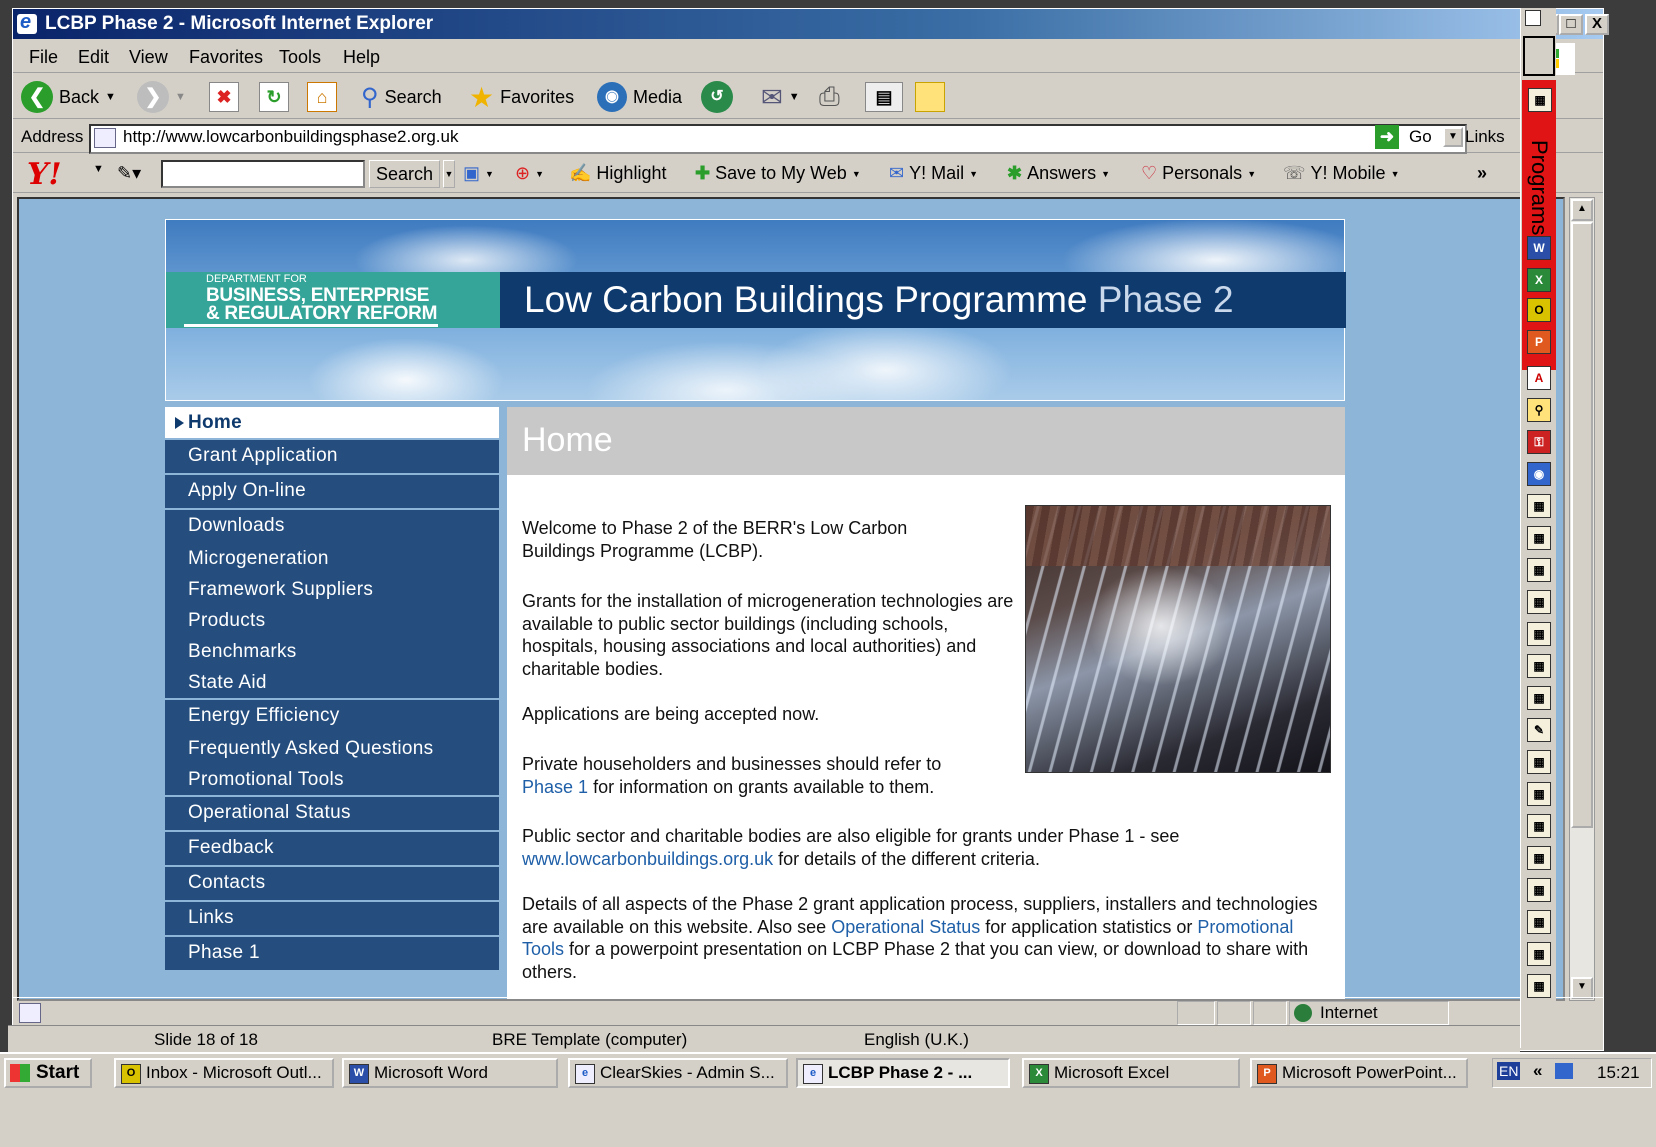 This screenshot has height=1147, width=1656. What do you see at coordinates (332, 620) in the screenshot?
I see `nav-item-products: Products` at bounding box center [332, 620].